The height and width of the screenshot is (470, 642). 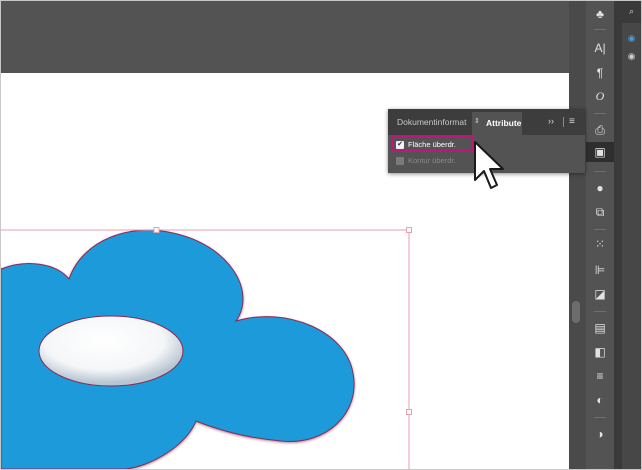 What do you see at coordinates (618, 235) in the screenshot?
I see `panel-divider` at bounding box center [618, 235].